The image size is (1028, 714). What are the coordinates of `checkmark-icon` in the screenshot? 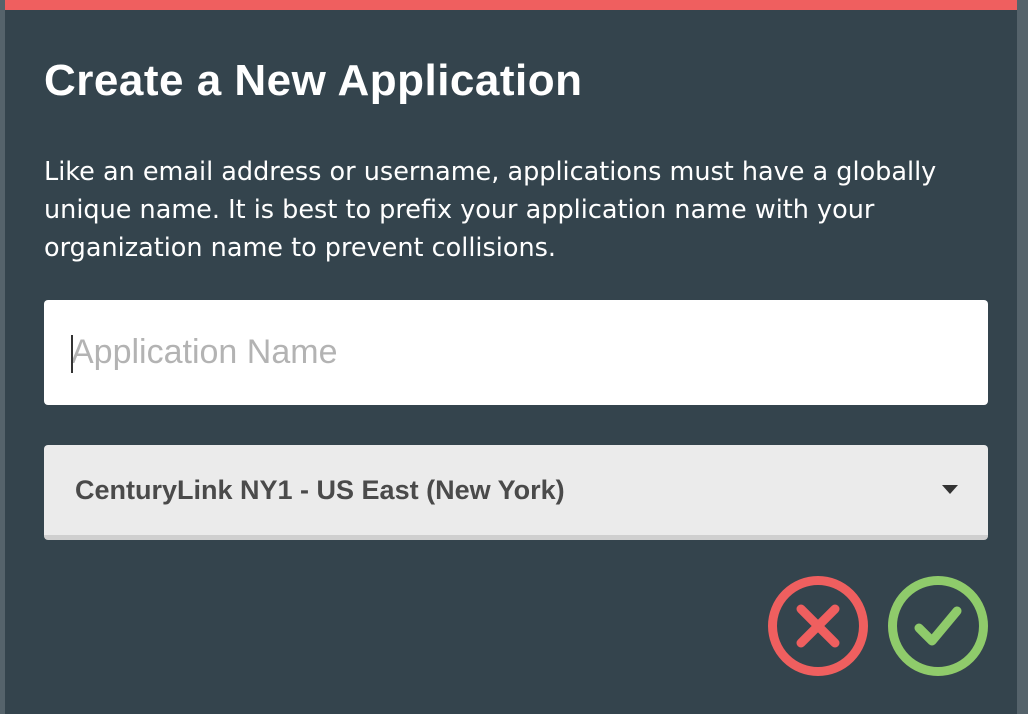 It's located at (938, 626).